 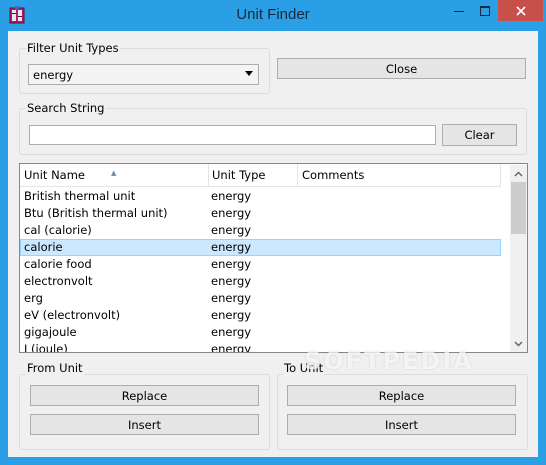 I want to click on close-window-button, so click(x=520, y=10).